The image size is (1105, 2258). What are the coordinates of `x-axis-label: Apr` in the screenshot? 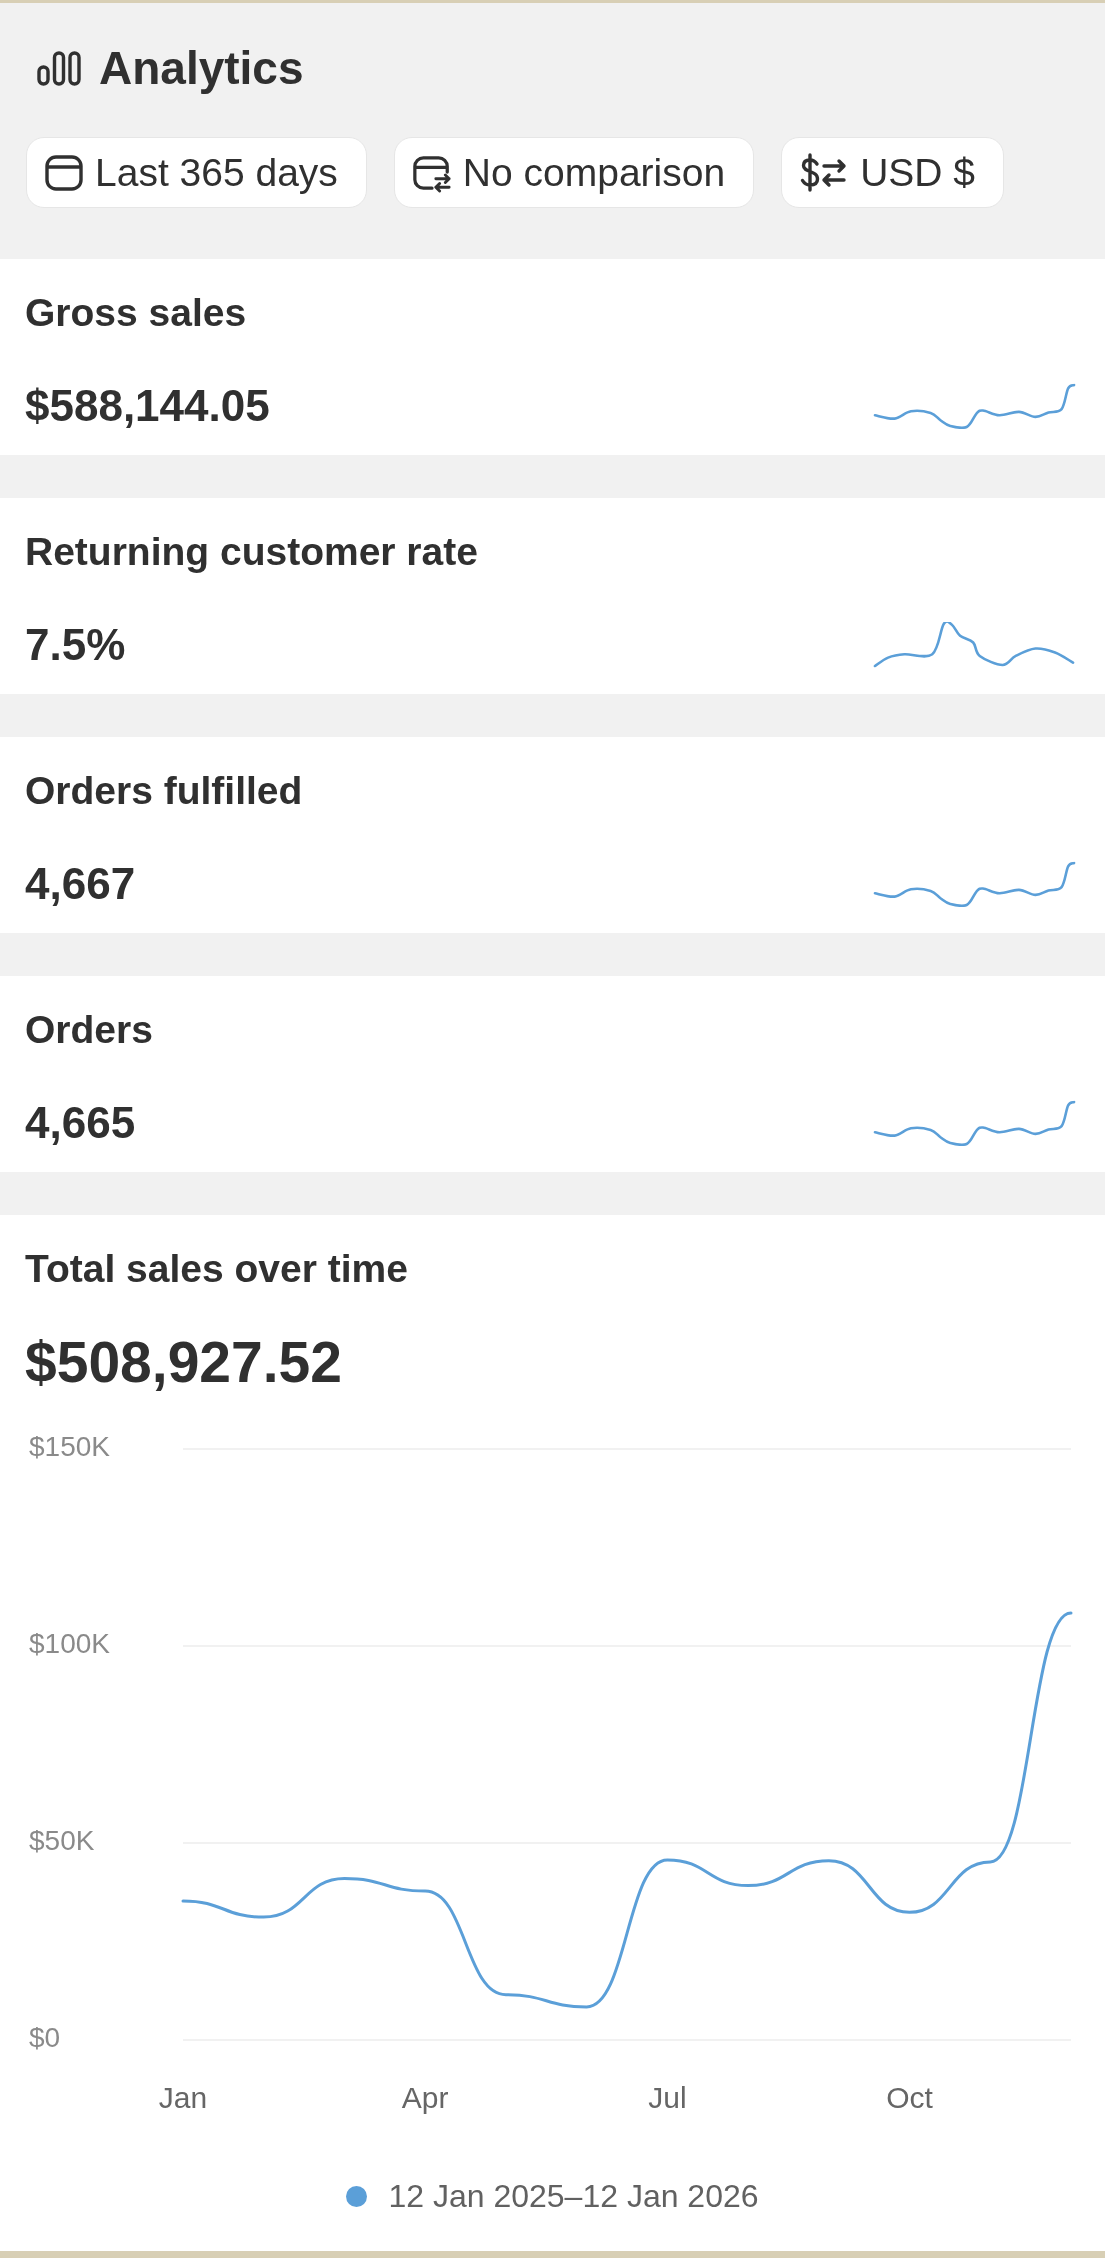 It's located at (425, 2097).